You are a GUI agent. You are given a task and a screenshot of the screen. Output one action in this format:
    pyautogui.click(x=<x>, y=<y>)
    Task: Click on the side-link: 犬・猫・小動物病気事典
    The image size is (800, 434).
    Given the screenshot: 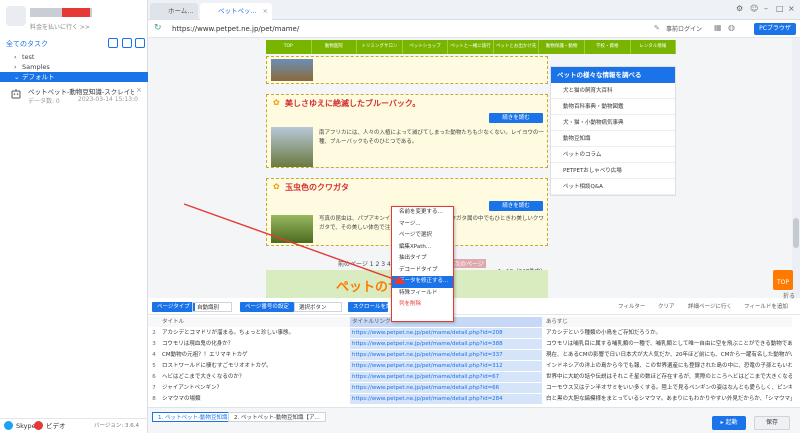 What is the action you would take?
    pyautogui.click(x=613, y=123)
    